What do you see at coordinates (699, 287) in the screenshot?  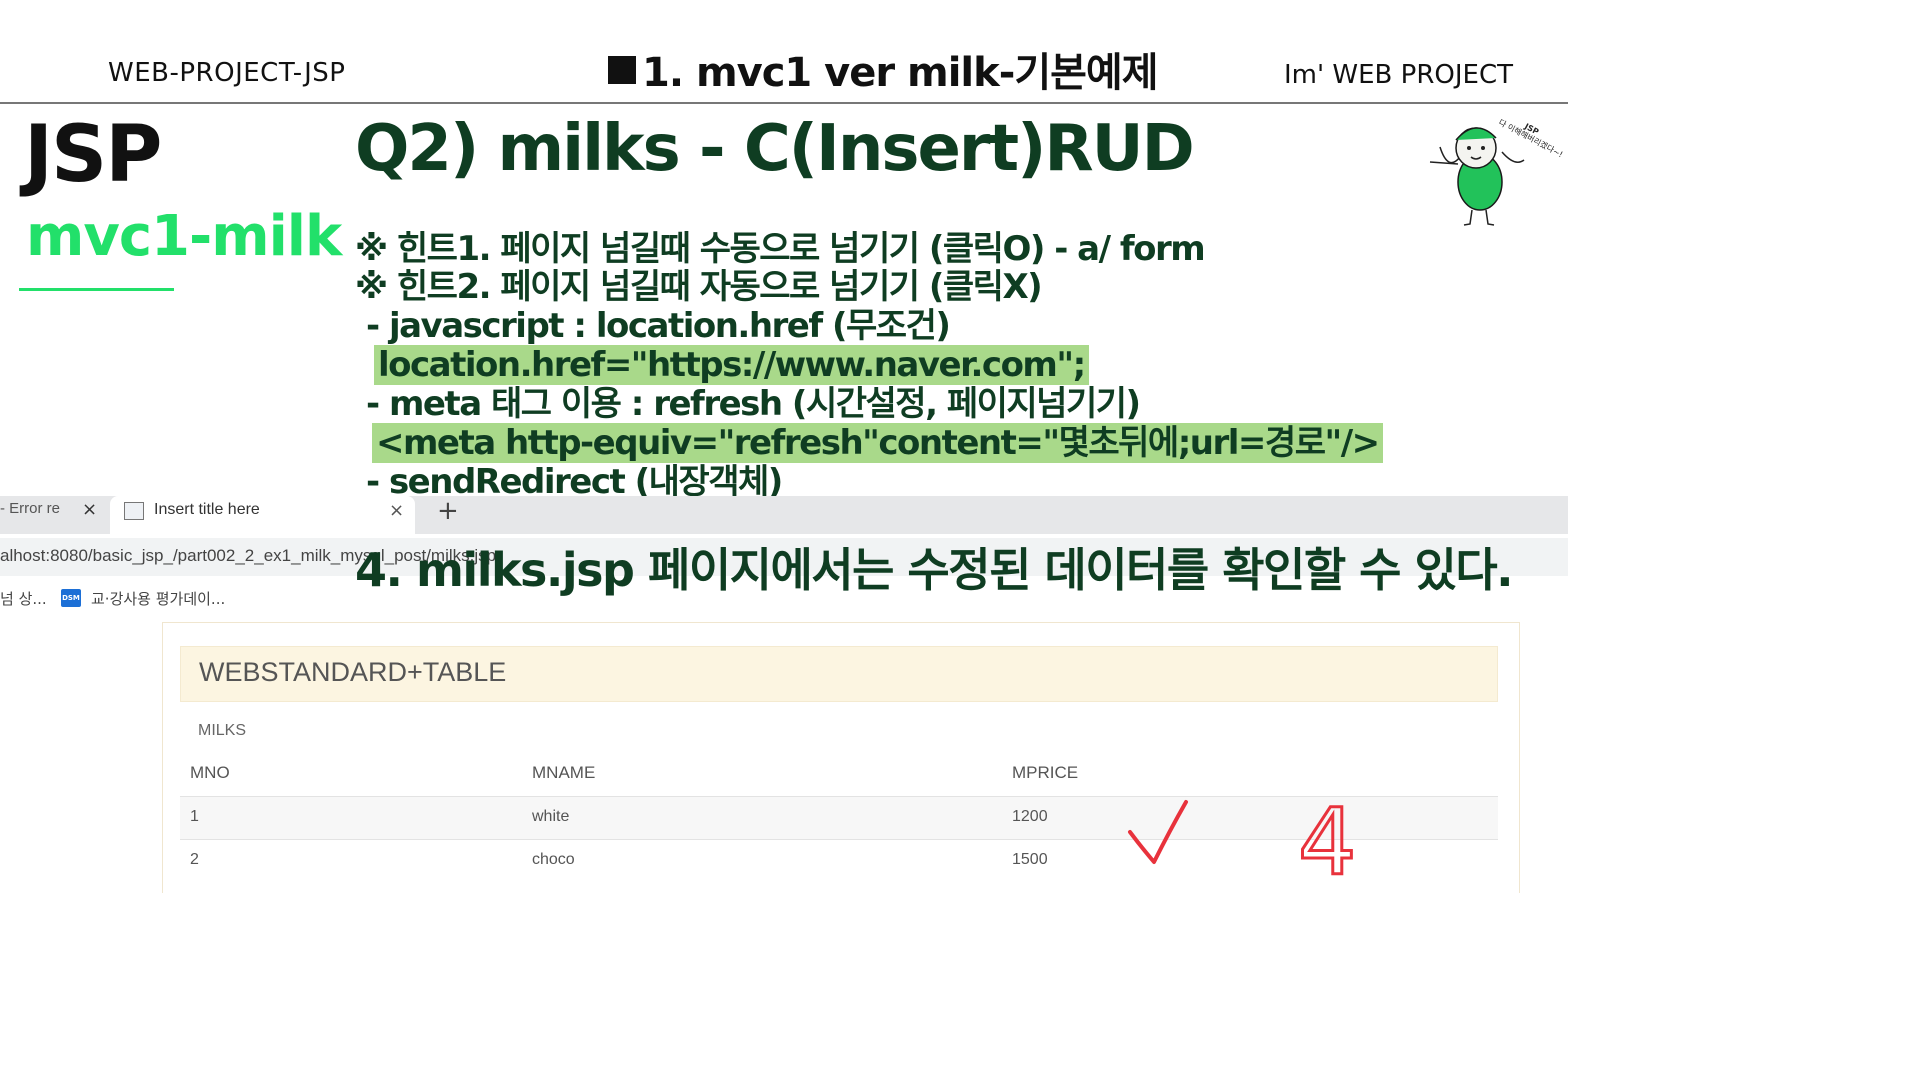 I see `hint-2: ※ 힌트2. 페이지 넘길때 자동으로 넘기기 (클릭X)` at bounding box center [699, 287].